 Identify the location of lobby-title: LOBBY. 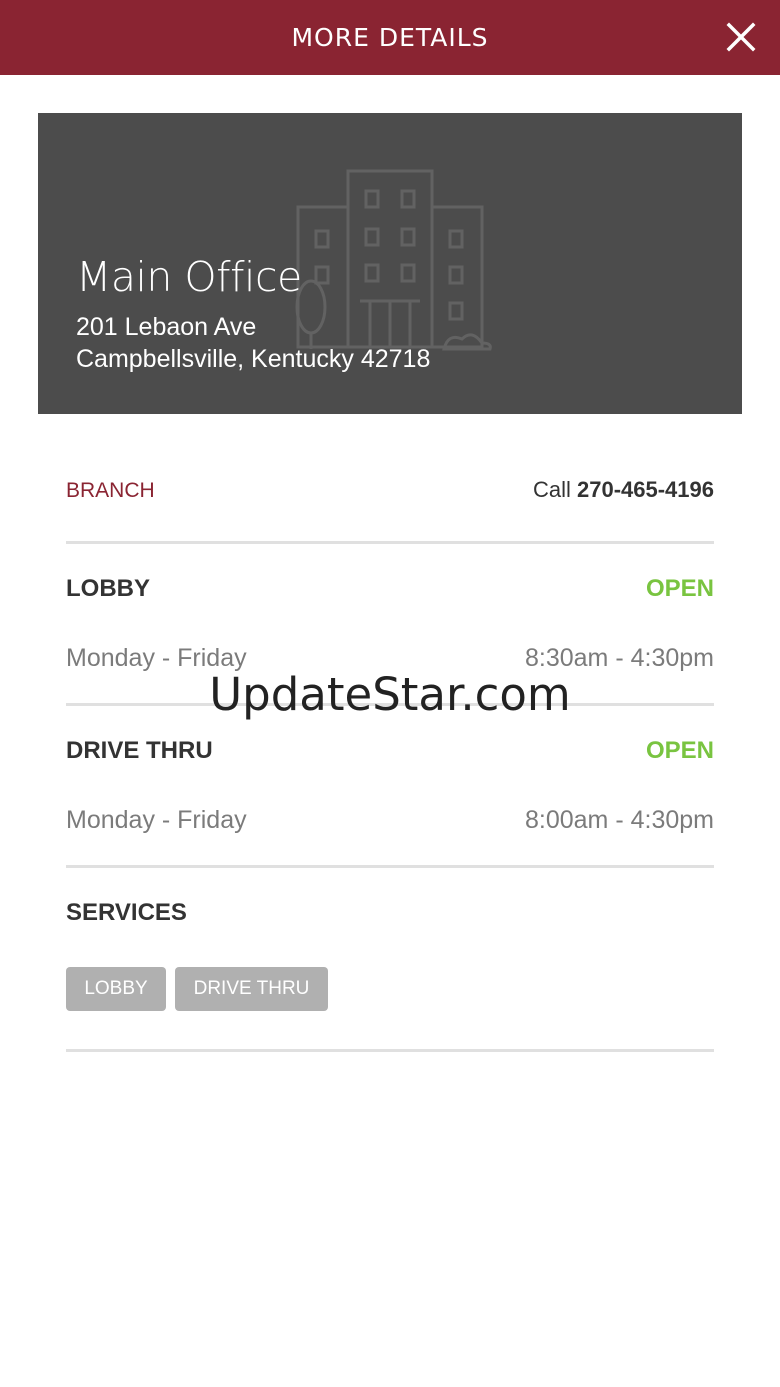
(108, 588).